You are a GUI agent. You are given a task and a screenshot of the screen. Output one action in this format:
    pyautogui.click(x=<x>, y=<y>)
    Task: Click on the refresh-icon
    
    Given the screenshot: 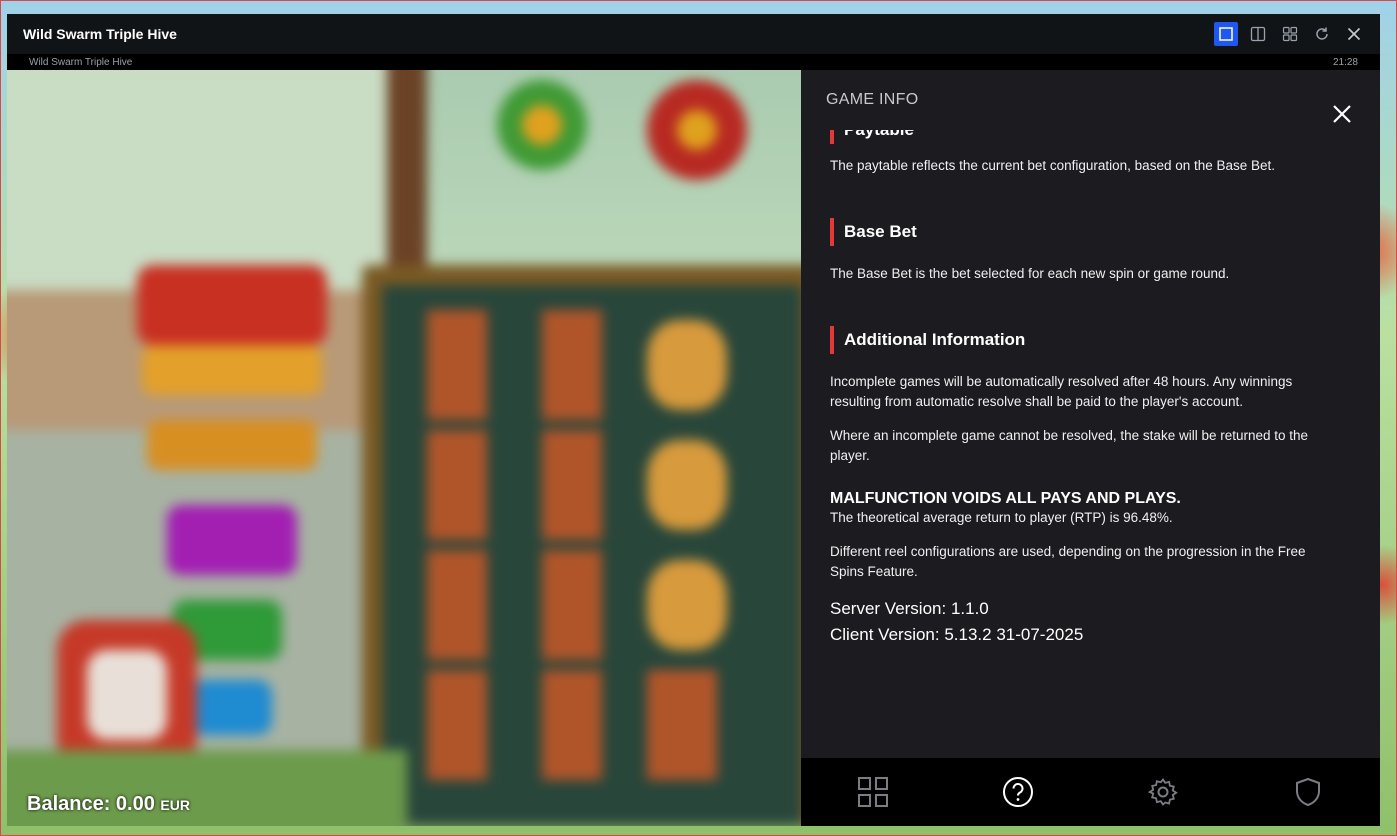 What is the action you would take?
    pyautogui.click(x=1322, y=33)
    